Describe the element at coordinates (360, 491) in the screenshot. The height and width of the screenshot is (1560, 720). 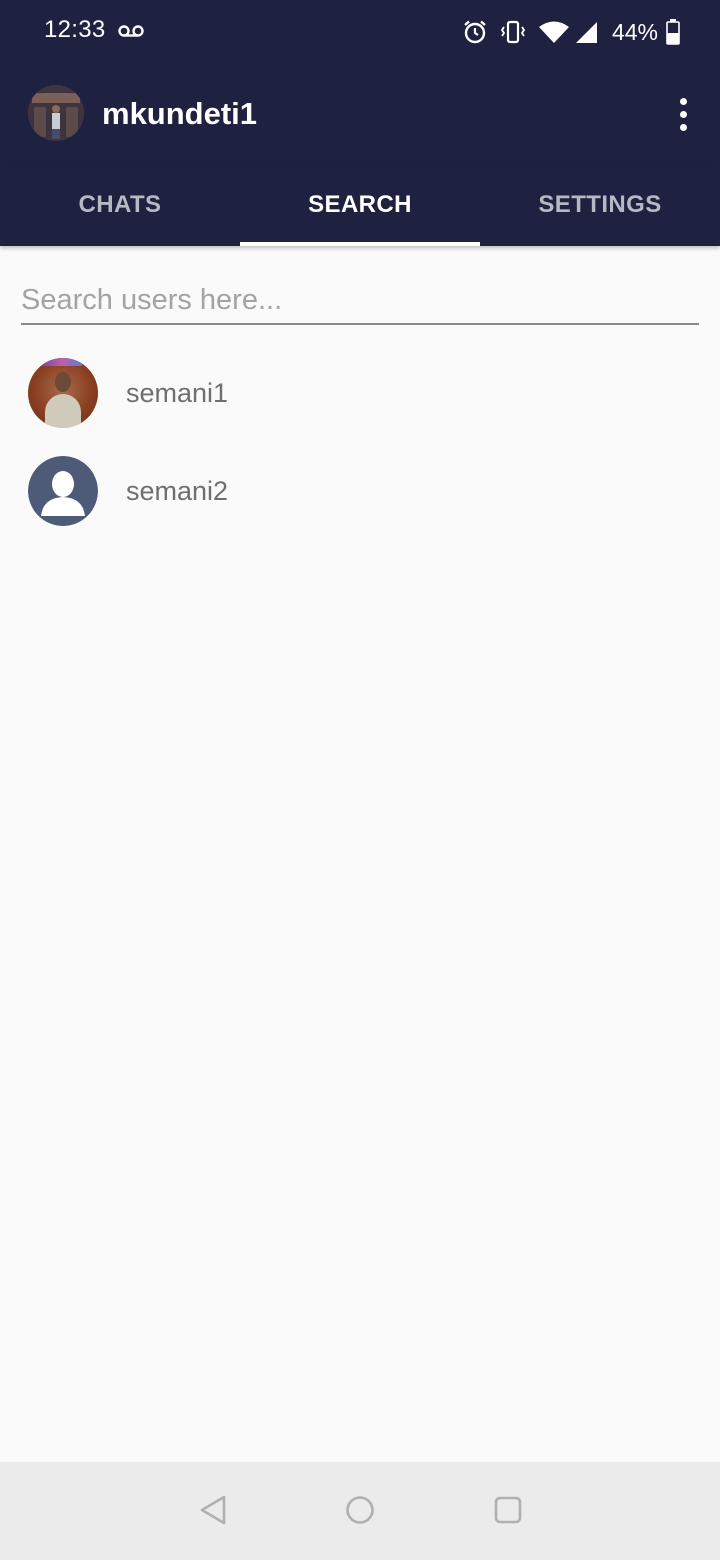
I see `list-item: semani2` at that location.